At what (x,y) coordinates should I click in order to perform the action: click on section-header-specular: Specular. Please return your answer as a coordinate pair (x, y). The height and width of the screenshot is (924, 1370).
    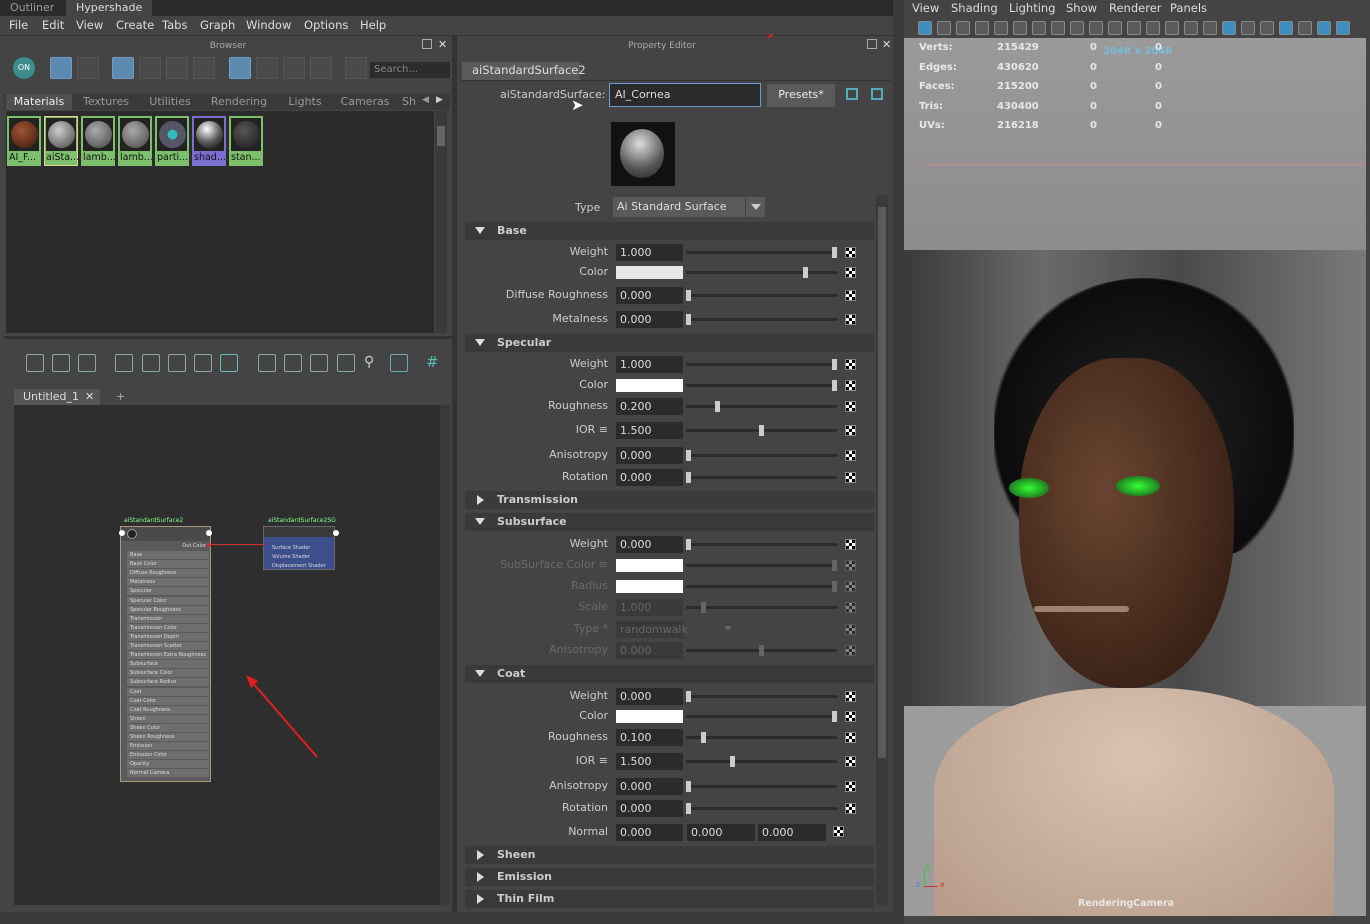
    Looking at the image, I should click on (669, 343).